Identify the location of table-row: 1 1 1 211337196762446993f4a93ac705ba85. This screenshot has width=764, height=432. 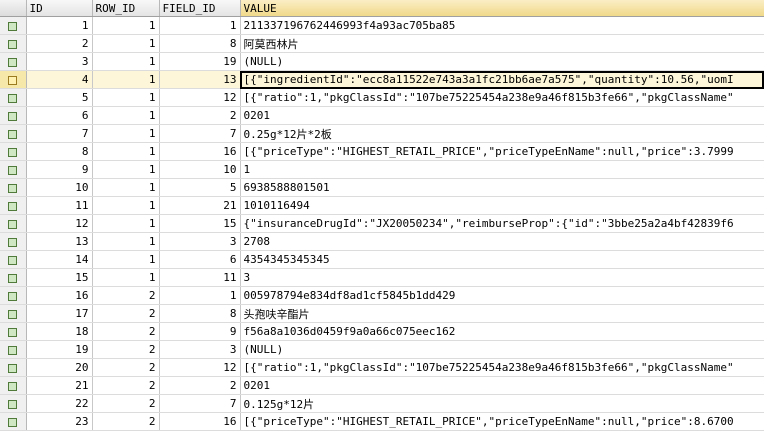
(382, 25).